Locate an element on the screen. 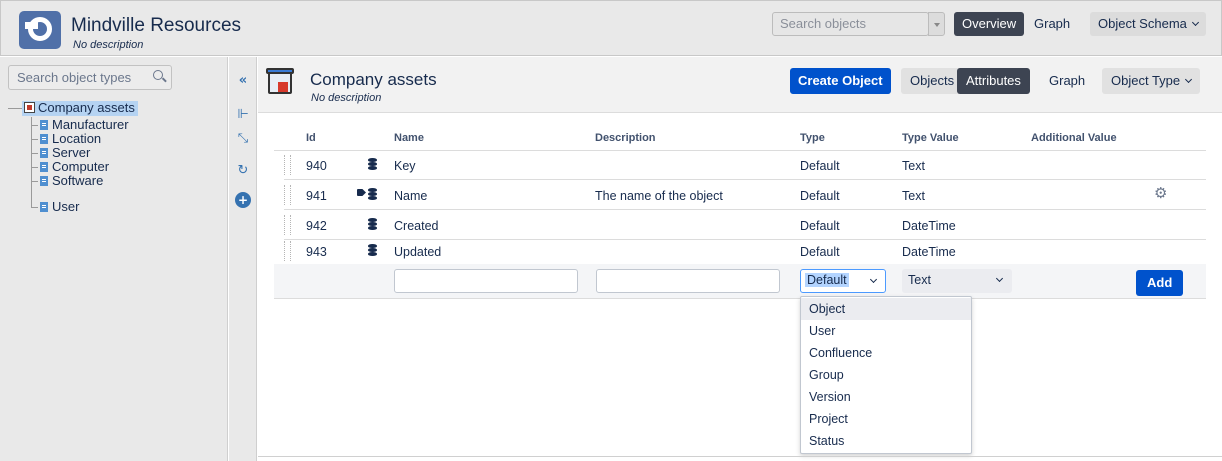  shrink-icon: ⤡ is located at coordinates (243, 139).